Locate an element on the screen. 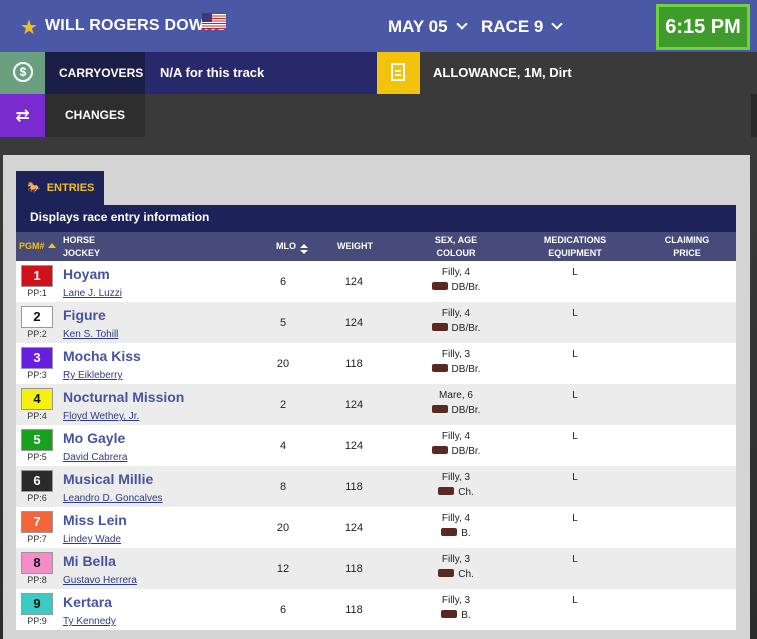 This screenshot has width=757, height=639. us-flag-icon is located at coordinates (214, 21).